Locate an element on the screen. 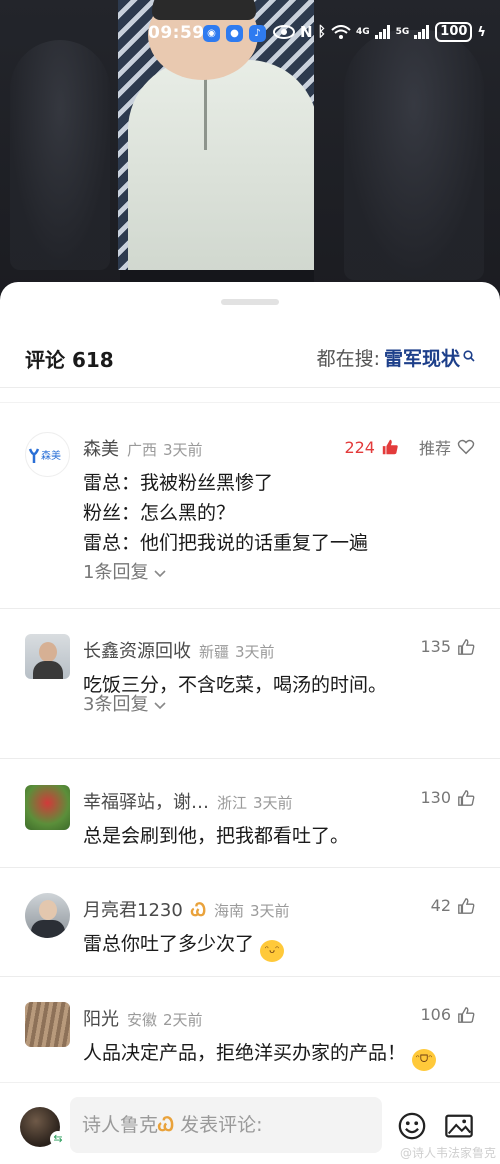 This screenshot has height=1164, width=500. comment-item: 幸福驿站，谢… 浙江 3天前 130 总是会刷到他，把我都看吐了。 is located at coordinates (250, 830).